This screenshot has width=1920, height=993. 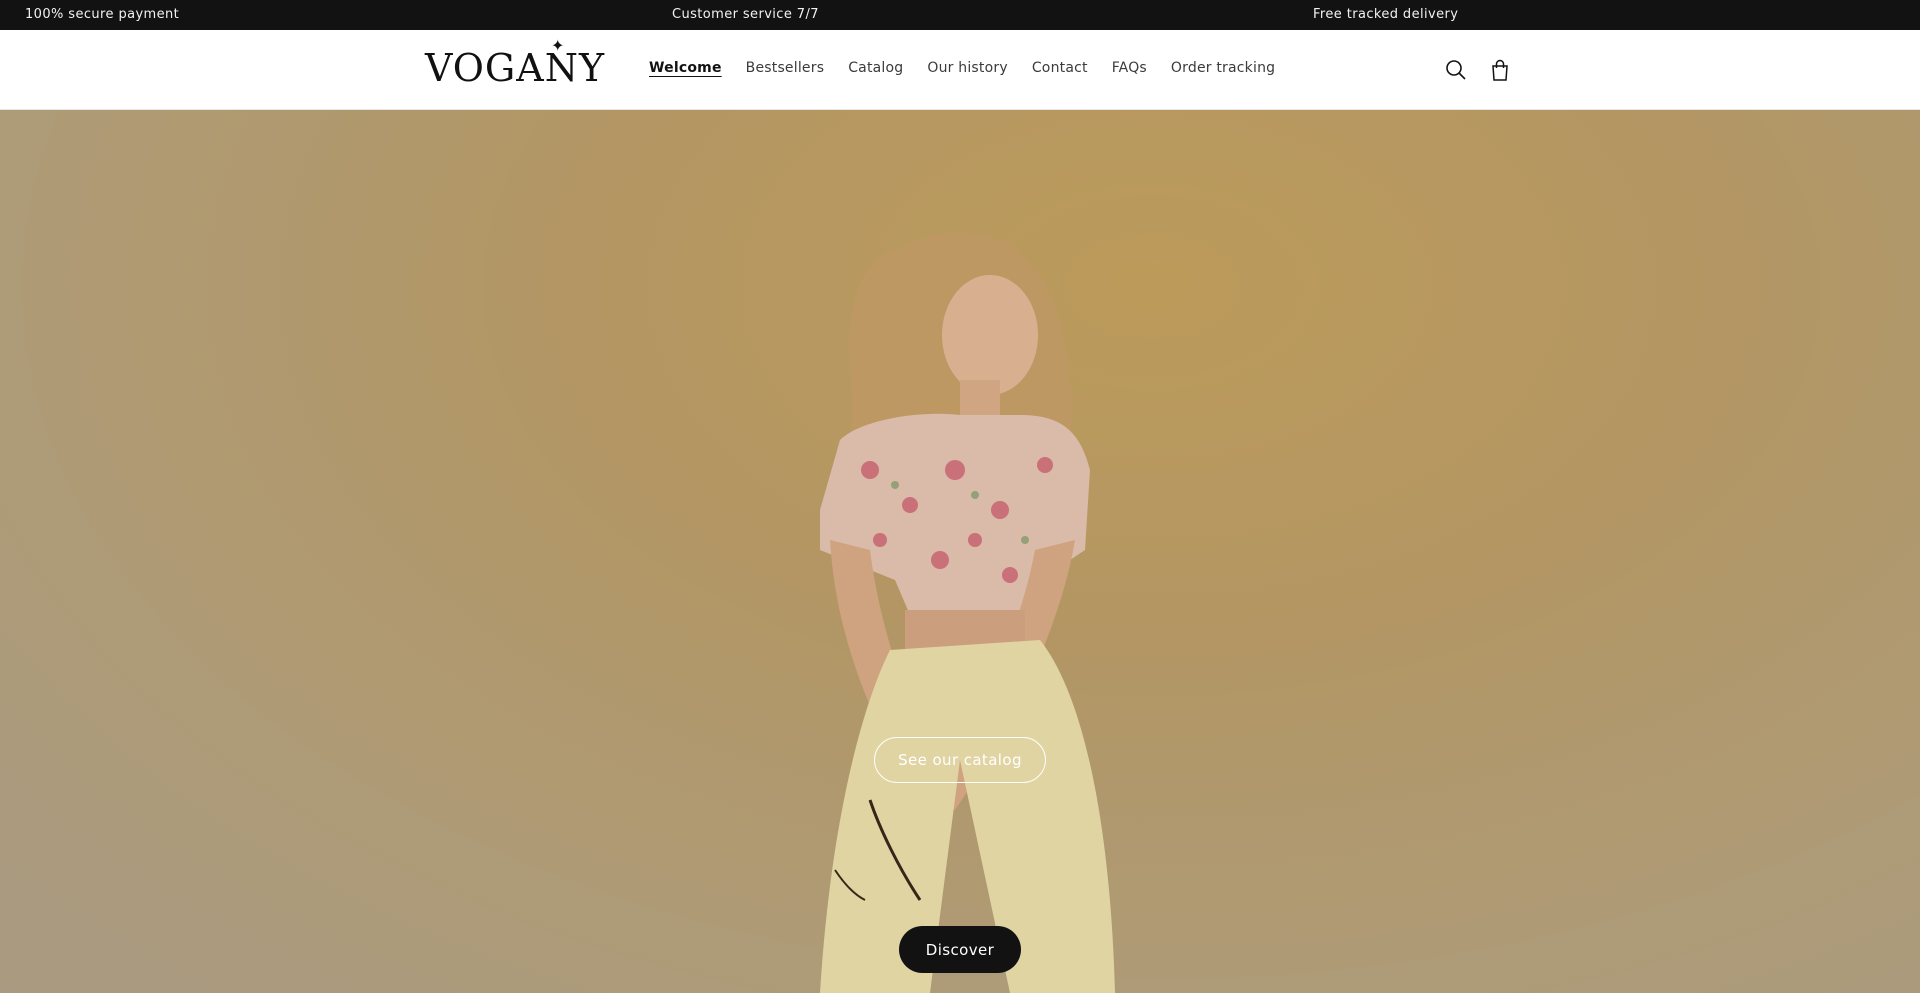 What do you see at coordinates (745, 14) in the screenshot?
I see `announcement-customer-service: Customer service 7/7` at bounding box center [745, 14].